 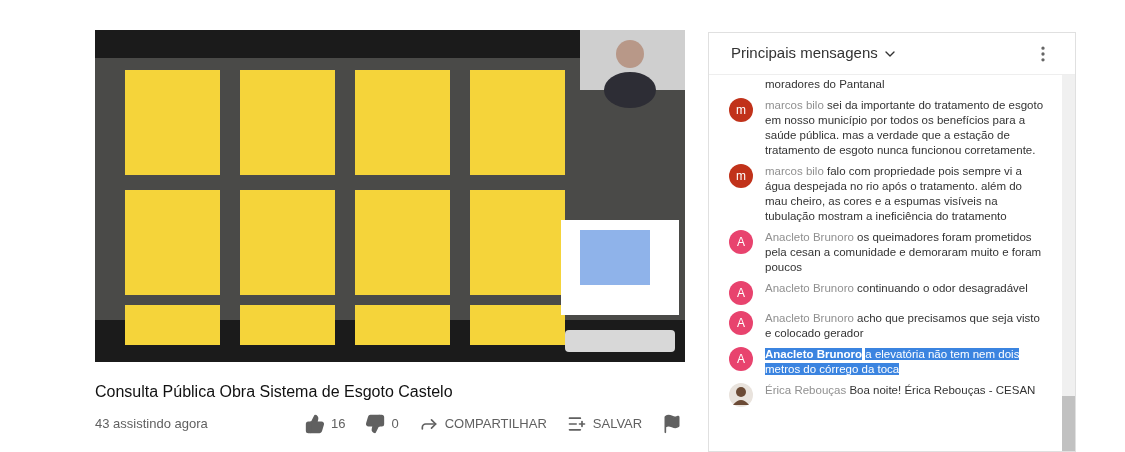 What do you see at coordinates (825, 84) in the screenshot?
I see `chat-message-text: moradores do Pantanal` at bounding box center [825, 84].